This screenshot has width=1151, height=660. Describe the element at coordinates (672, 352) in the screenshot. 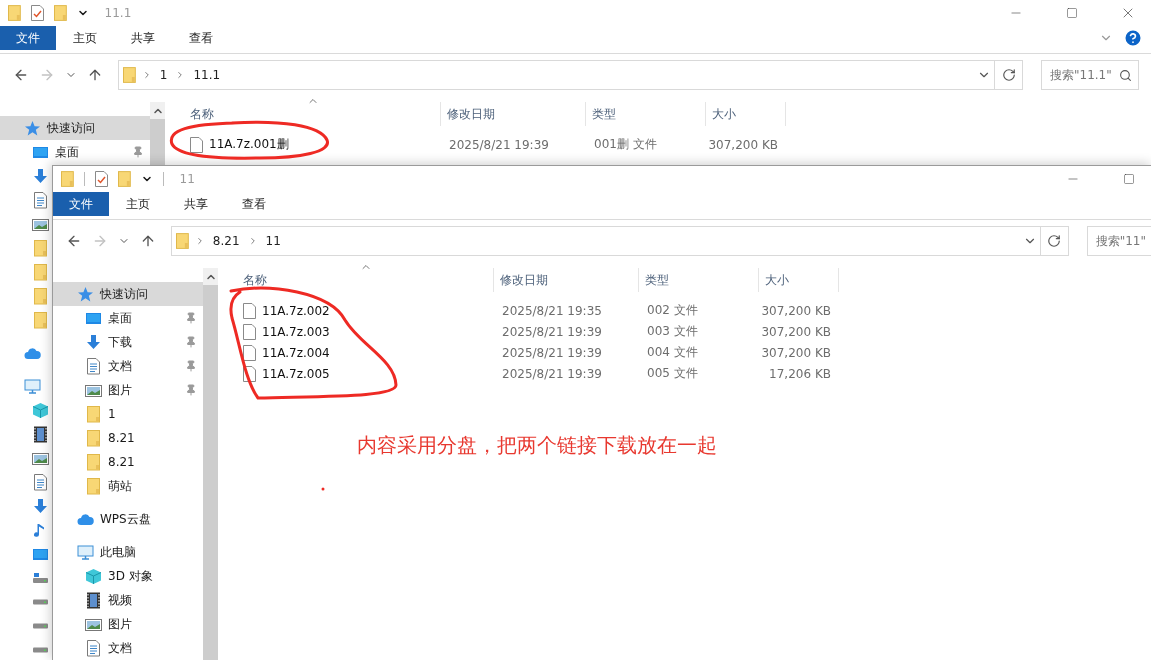

I see `type-cell-text: 004 文件` at that location.